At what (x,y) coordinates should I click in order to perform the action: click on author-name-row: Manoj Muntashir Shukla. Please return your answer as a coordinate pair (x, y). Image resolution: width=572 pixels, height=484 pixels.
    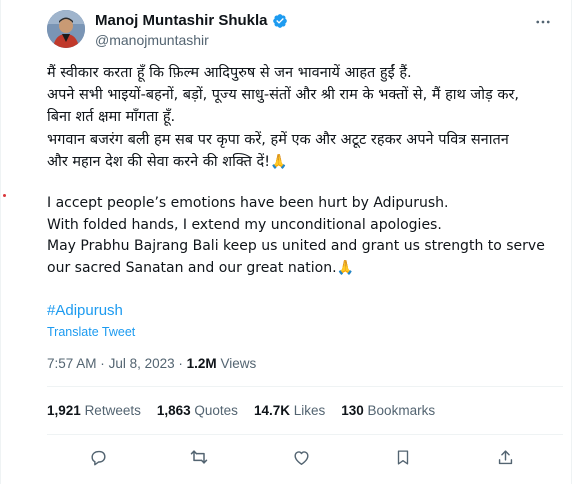
    Looking at the image, I should click on (191, 20).